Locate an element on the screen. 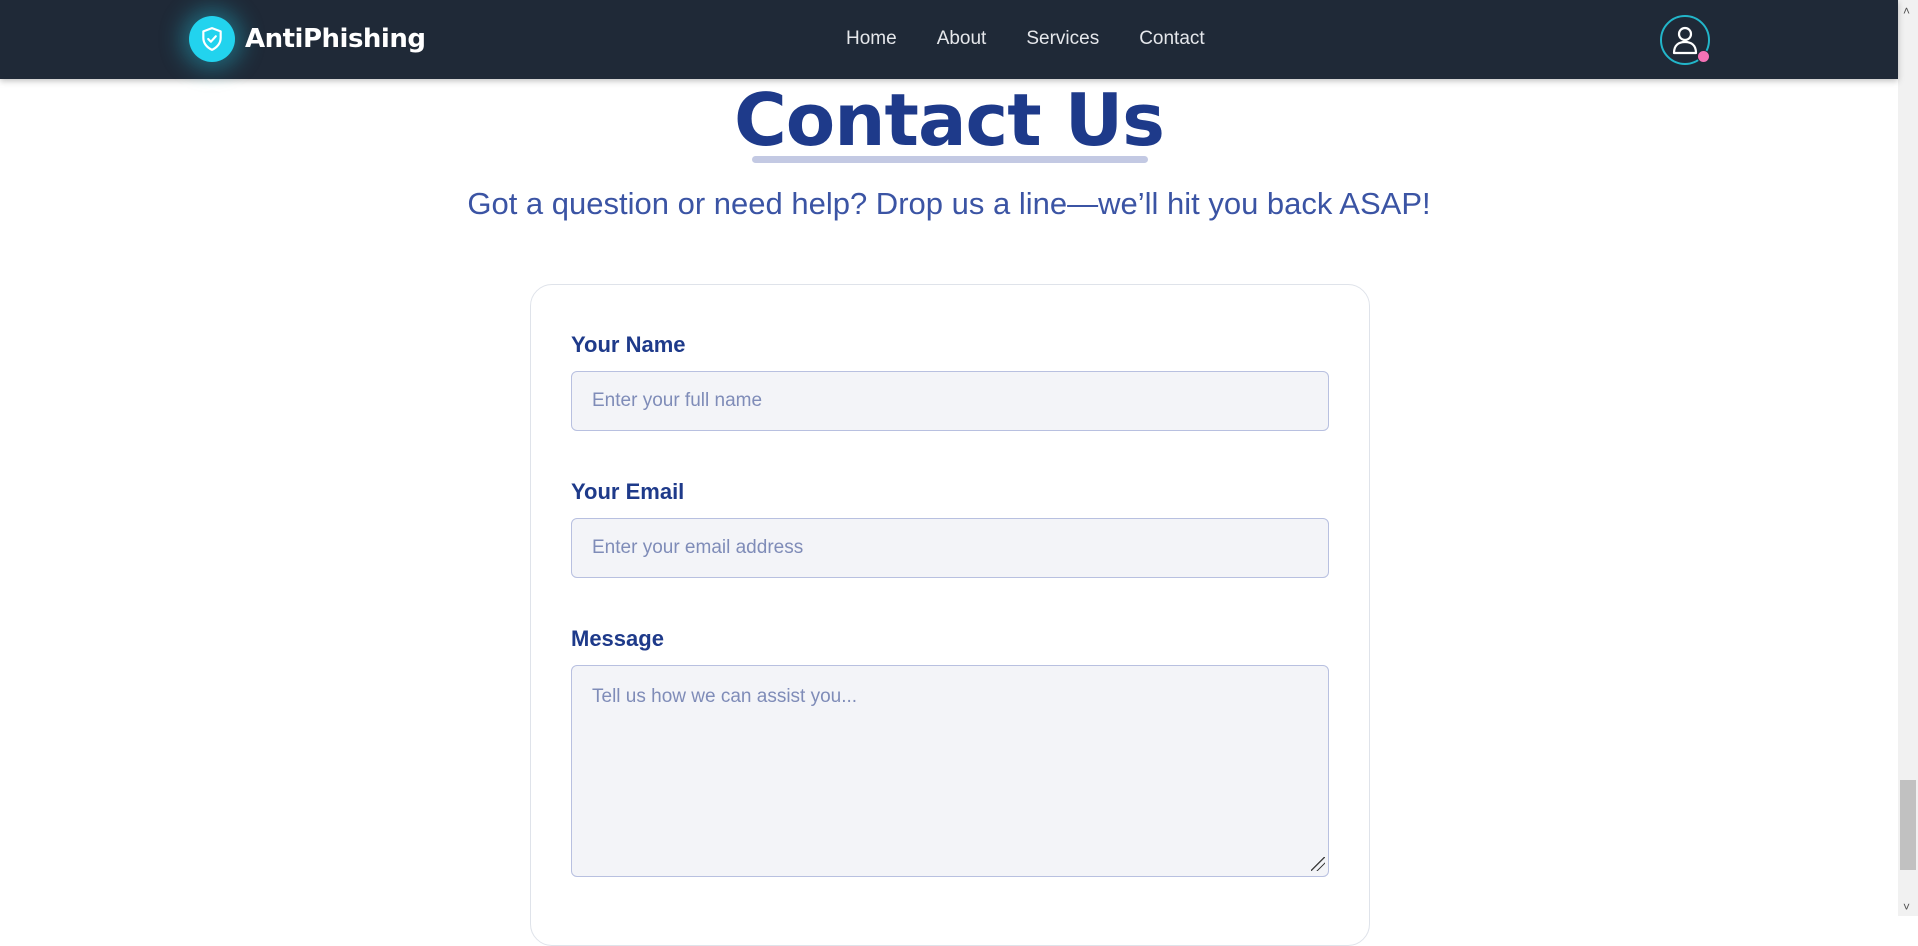 This screenshot has width=1918, height=946. page-scrollbar: ˄ ˅ is located at coordinates (1908, 458).